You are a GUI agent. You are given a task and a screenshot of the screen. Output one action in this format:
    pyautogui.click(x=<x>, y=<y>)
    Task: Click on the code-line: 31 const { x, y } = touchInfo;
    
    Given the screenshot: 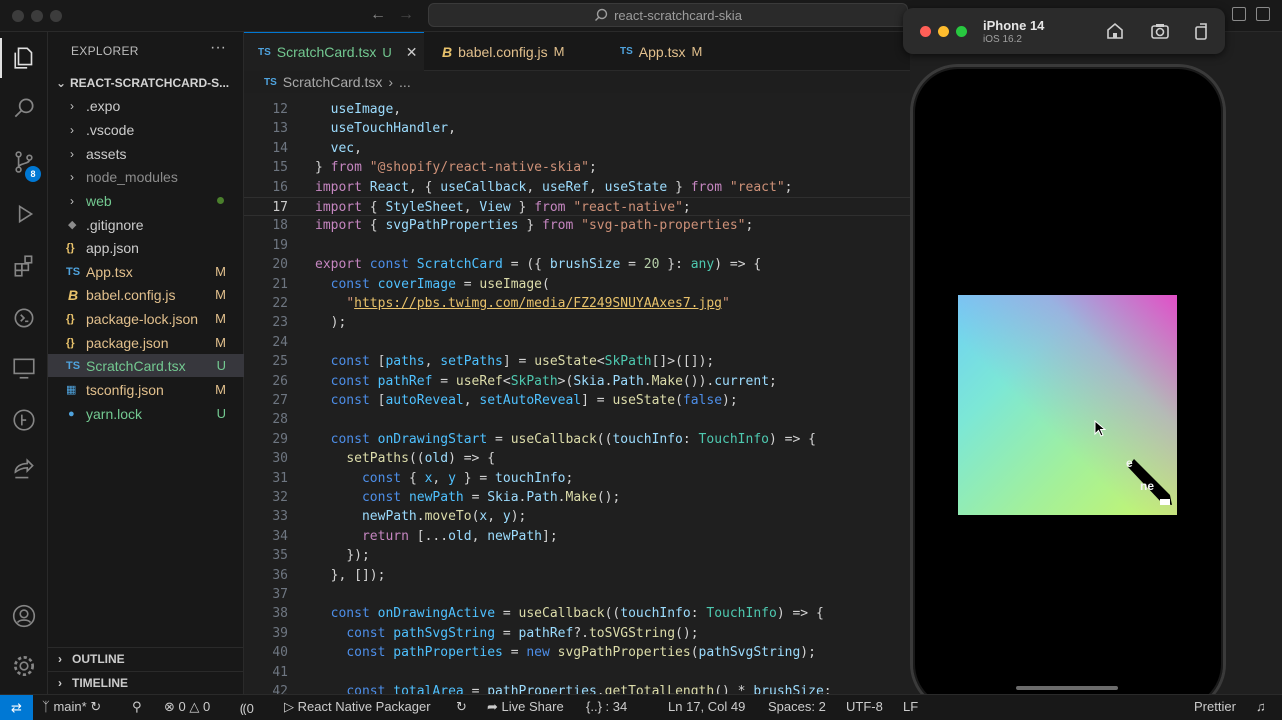 What is the action you would take?
    pyautogui.click(x=577, y=478)
    